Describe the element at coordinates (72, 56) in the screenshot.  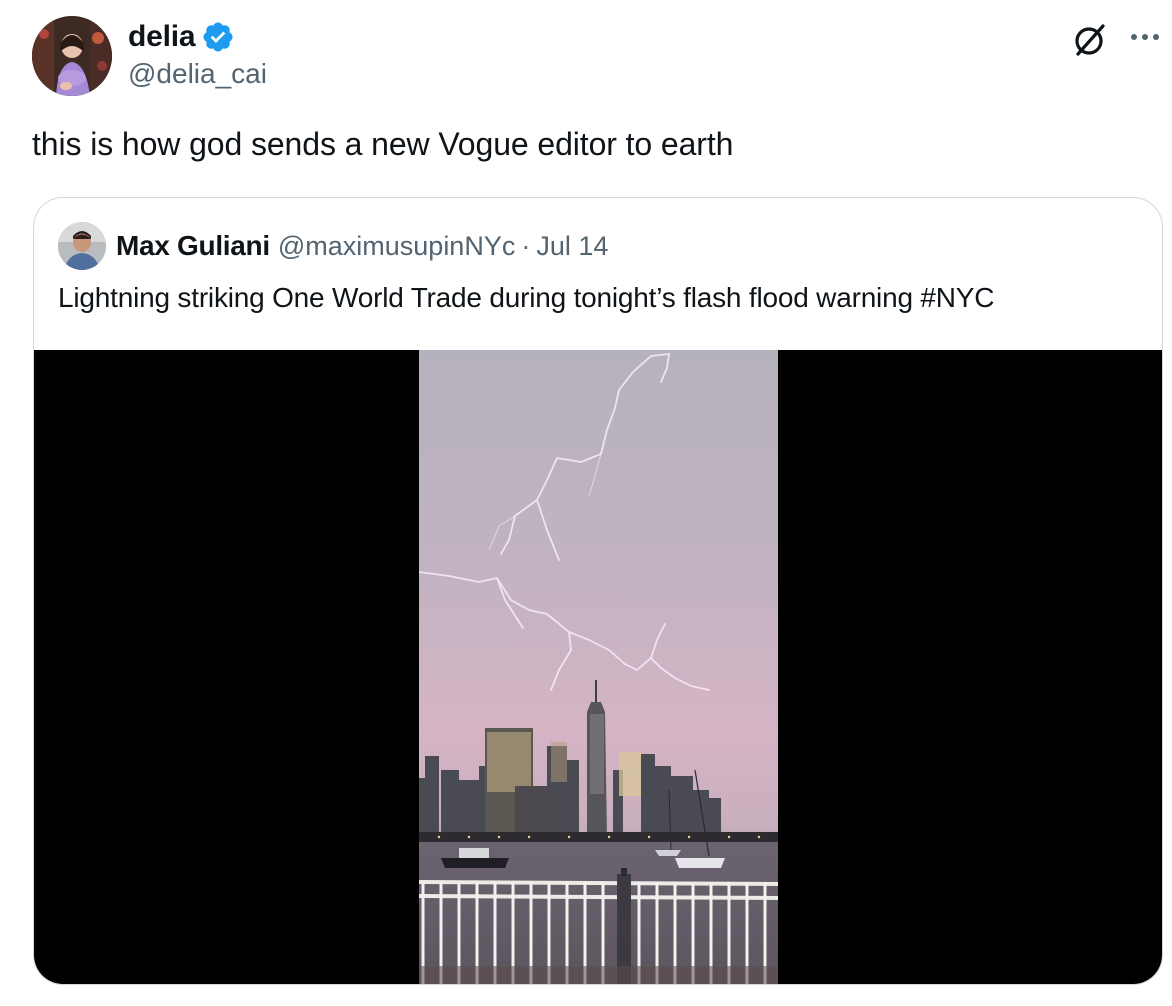
I see `author-avatar` at that location.